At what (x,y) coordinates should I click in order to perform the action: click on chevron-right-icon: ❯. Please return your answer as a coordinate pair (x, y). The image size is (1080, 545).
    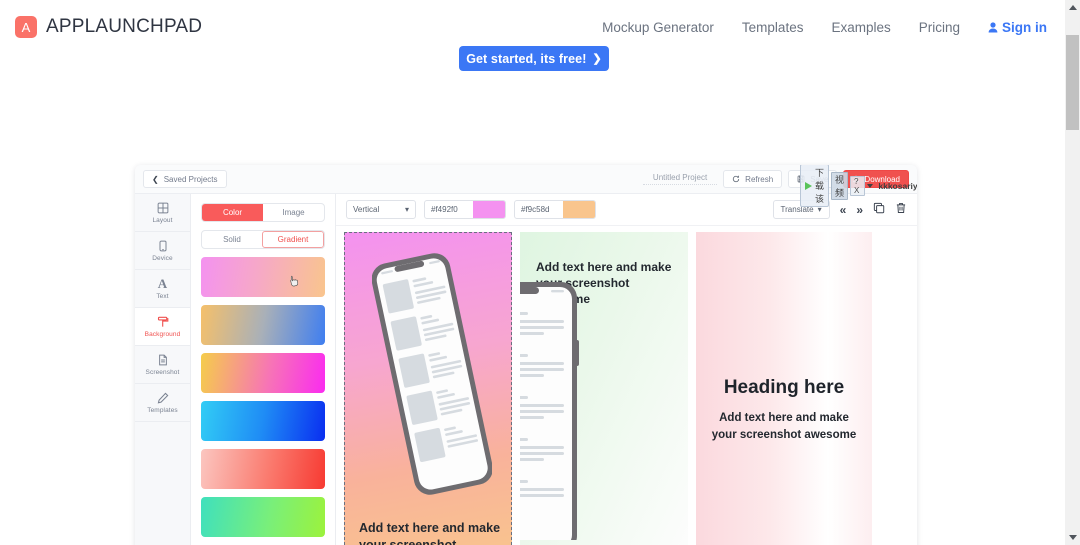
    Looking at the image, I should click on (597, 59).